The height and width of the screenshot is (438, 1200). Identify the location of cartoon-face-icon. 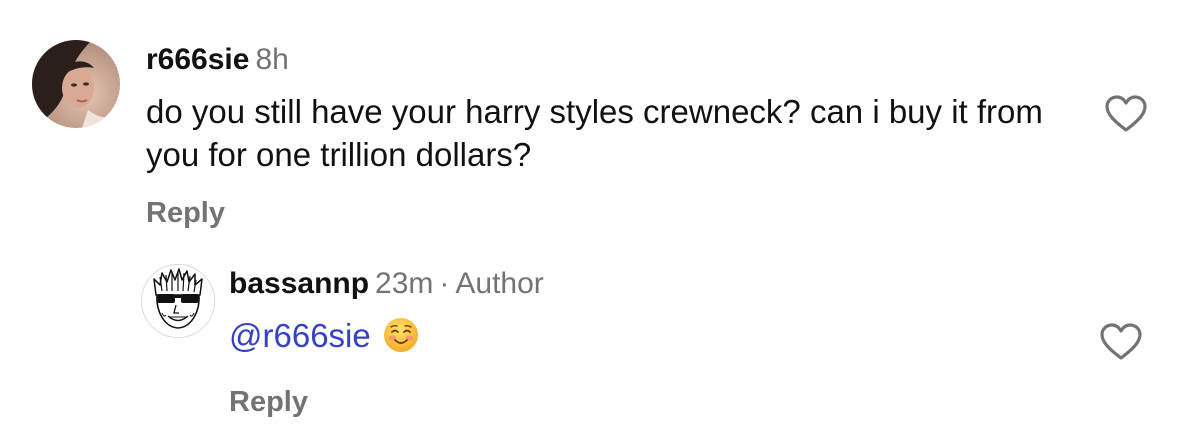
(178, 301).